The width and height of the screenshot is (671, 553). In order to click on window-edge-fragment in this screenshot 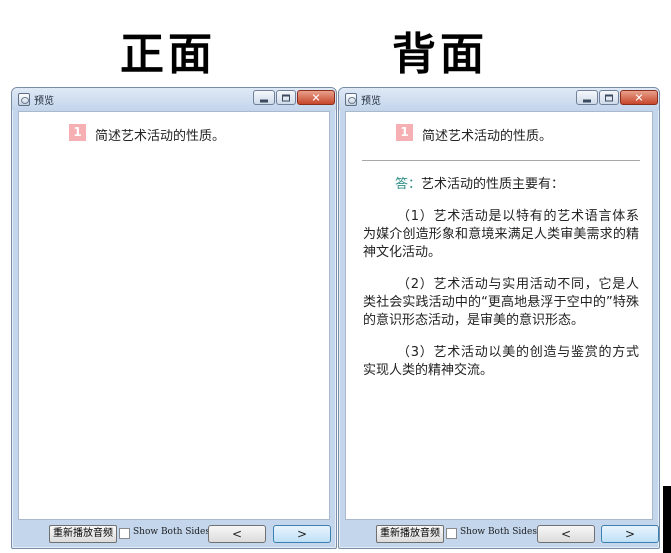, I will do `click(667, 519)`.